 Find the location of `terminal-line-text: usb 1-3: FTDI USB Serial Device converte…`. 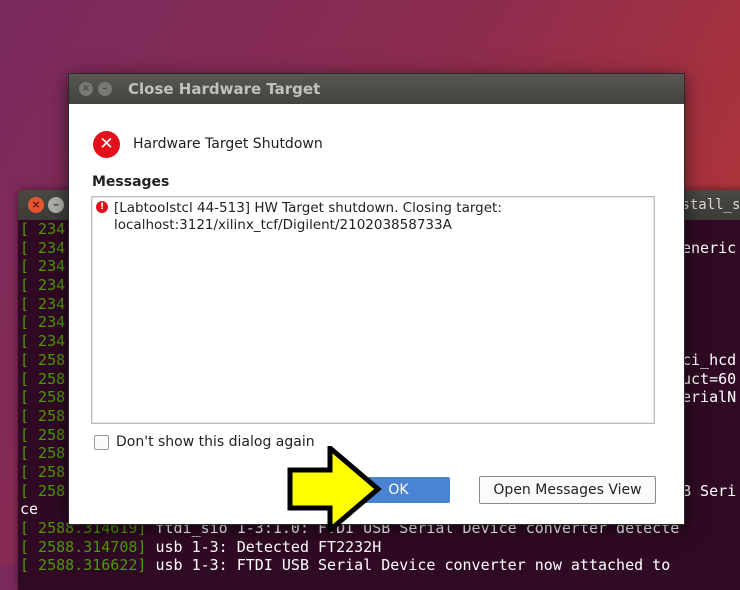

terminal-line-text: usb 1-3: FTDI USB Serial Device converte… is located at coordinates (408, 565).